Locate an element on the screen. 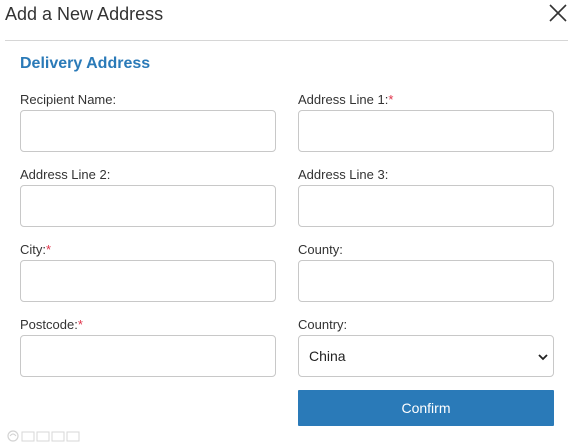 Image resolution: width=573 pixels, height=448 pixels. address-line-3-label-text: Address Line 3: is located at coordinates (343, 174).